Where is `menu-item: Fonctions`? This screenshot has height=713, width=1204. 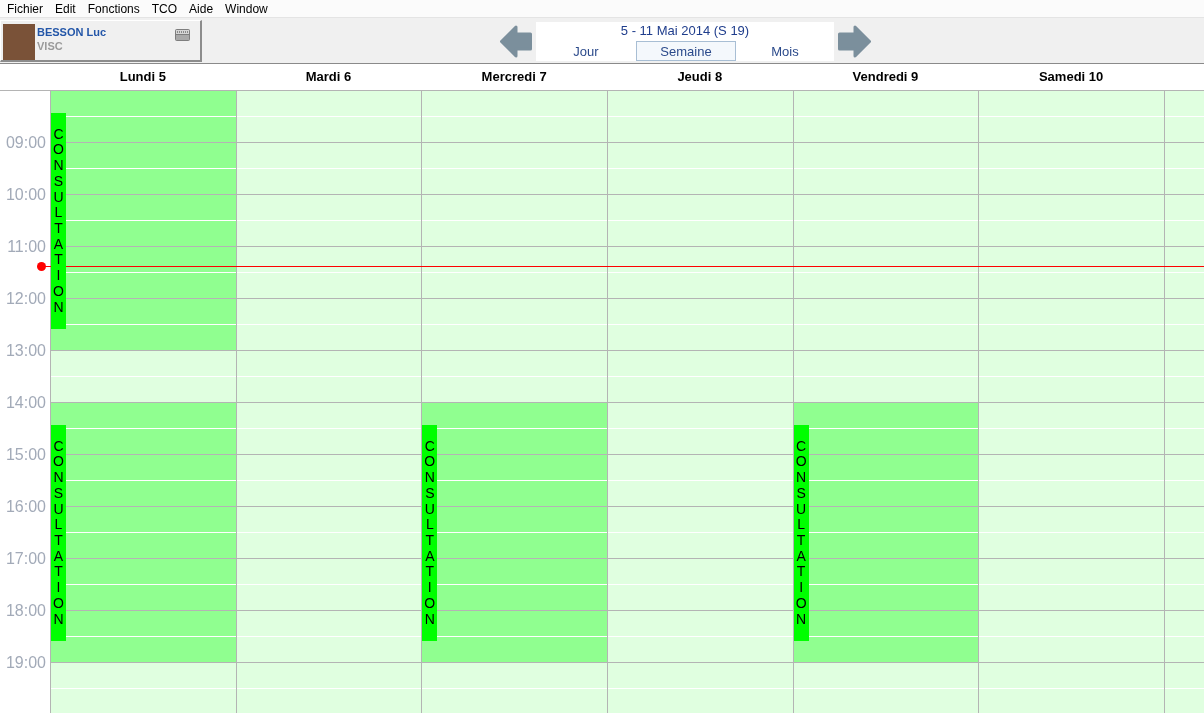
menu-item: Fonctions is located at coordinates (113, 8).